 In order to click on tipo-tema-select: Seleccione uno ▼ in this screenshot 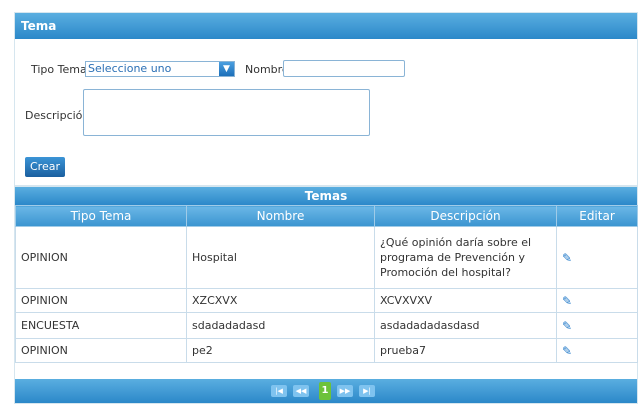, I will do `click(160, 69)`.